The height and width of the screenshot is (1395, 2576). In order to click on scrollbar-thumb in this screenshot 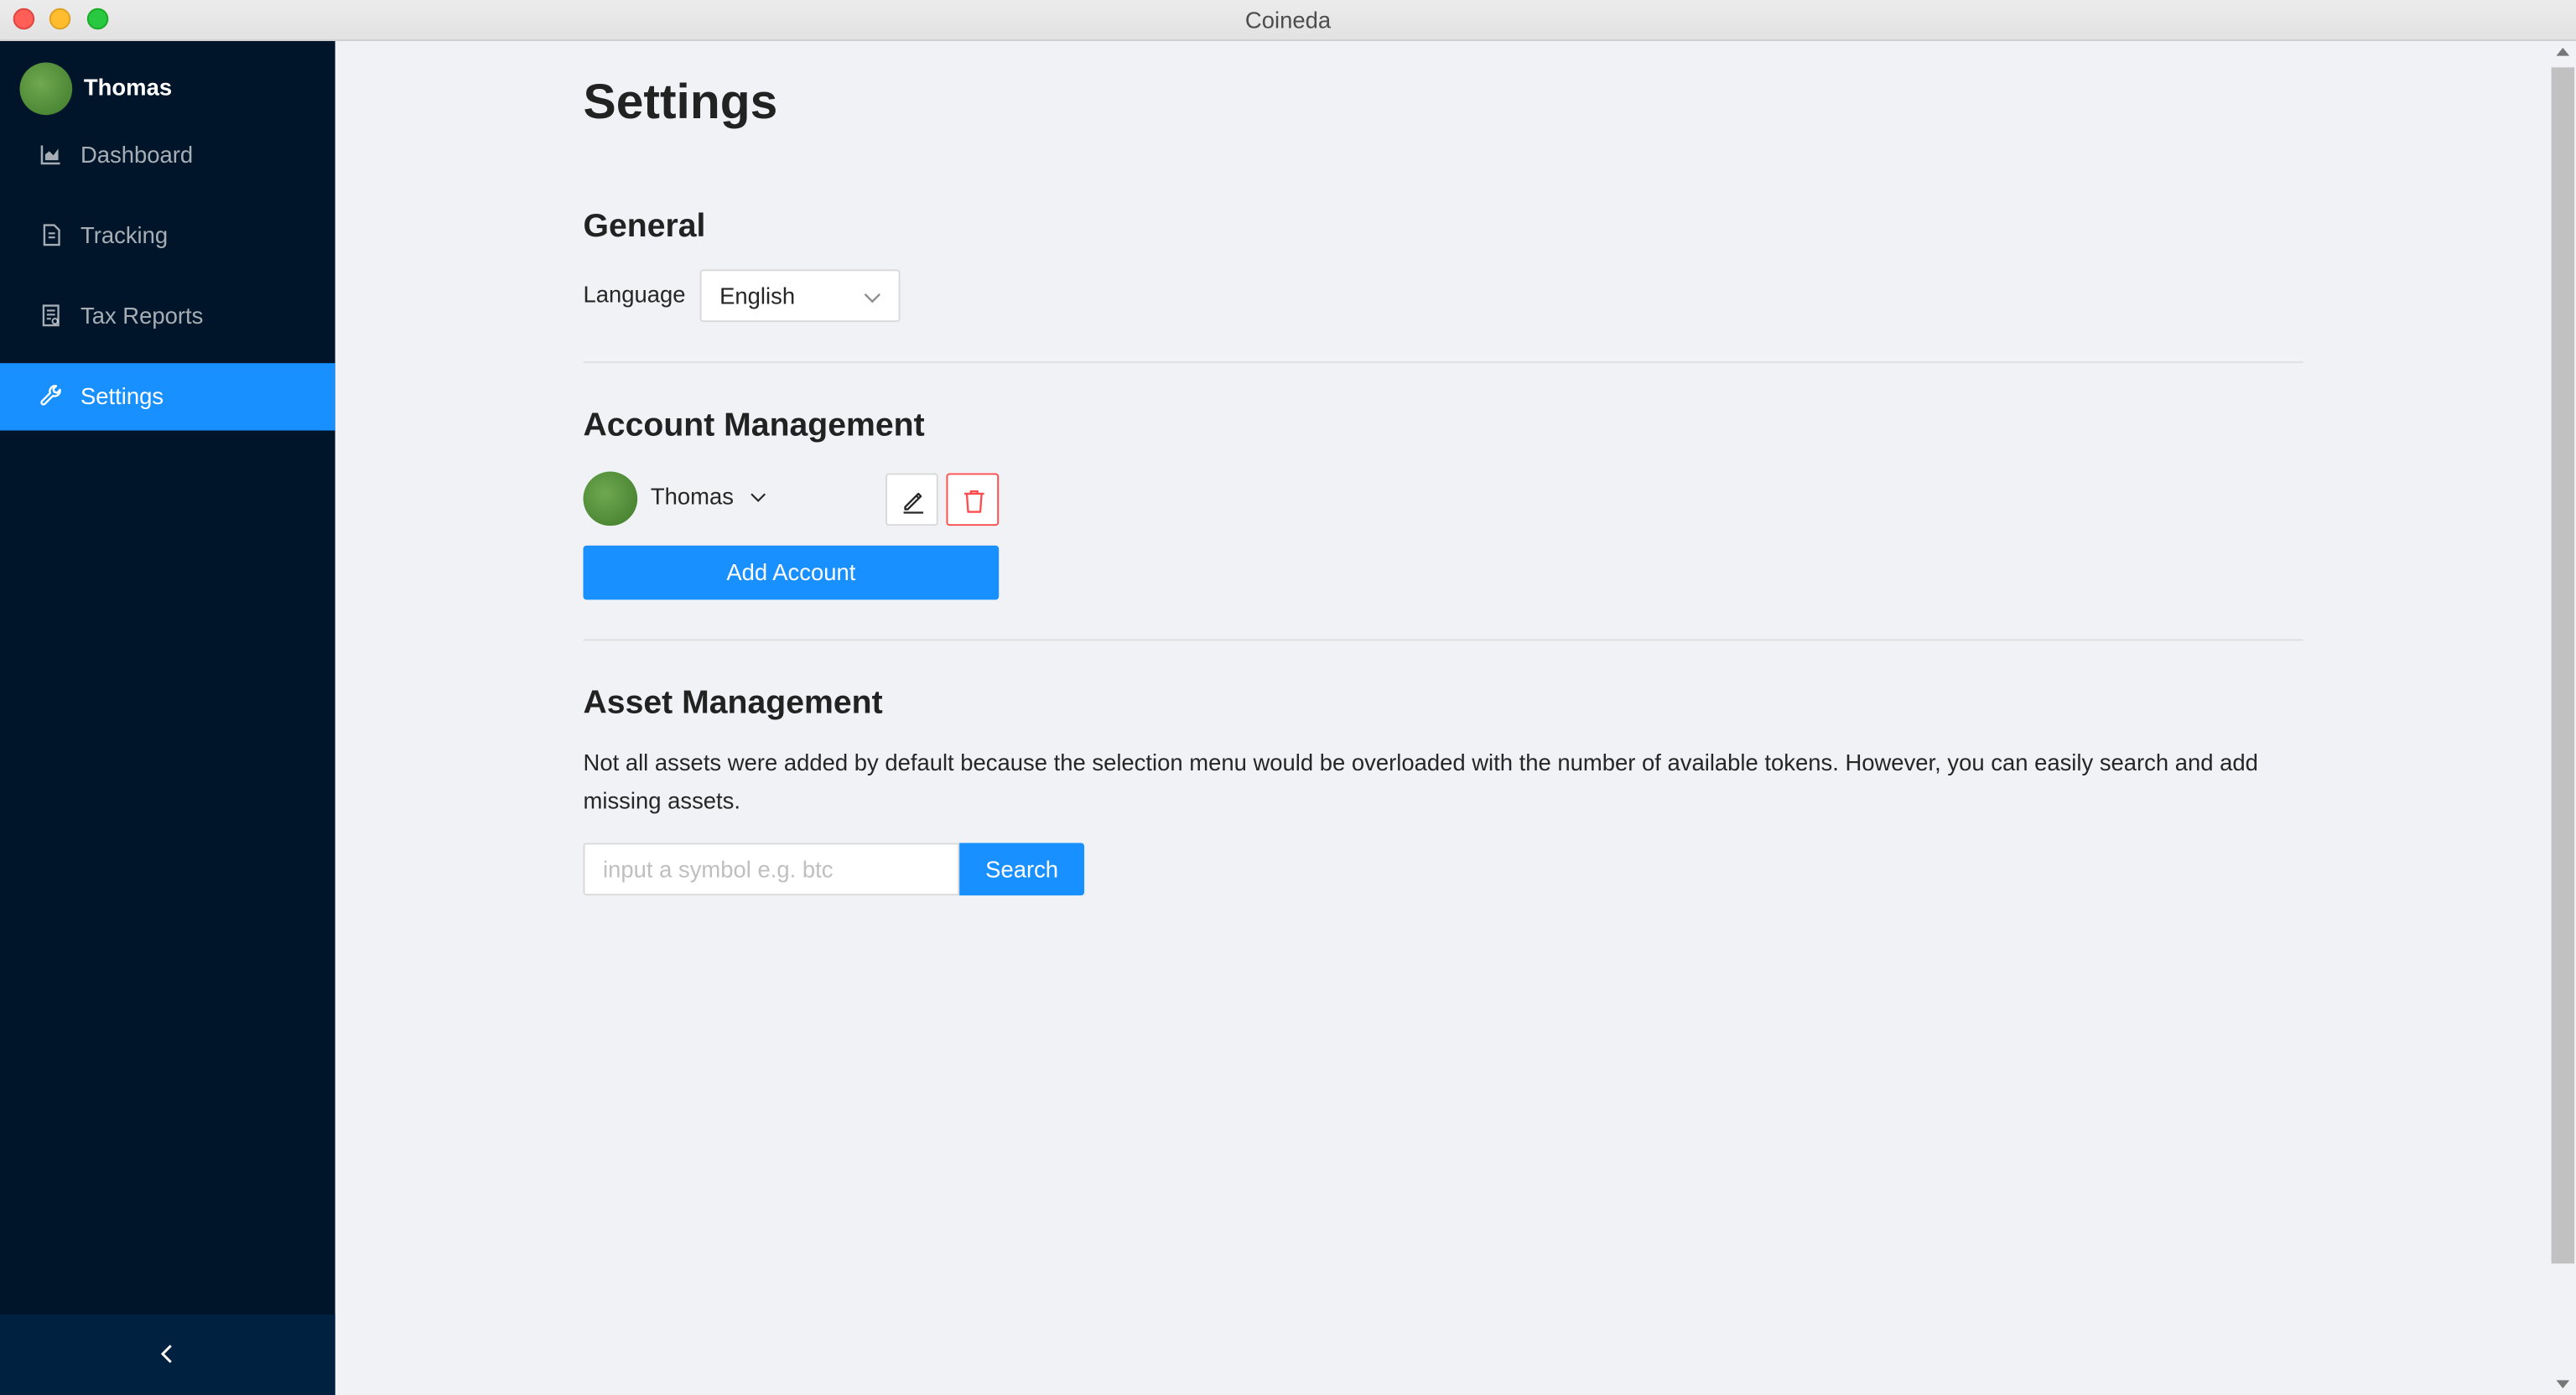, I will do `click(2563, 666)`.